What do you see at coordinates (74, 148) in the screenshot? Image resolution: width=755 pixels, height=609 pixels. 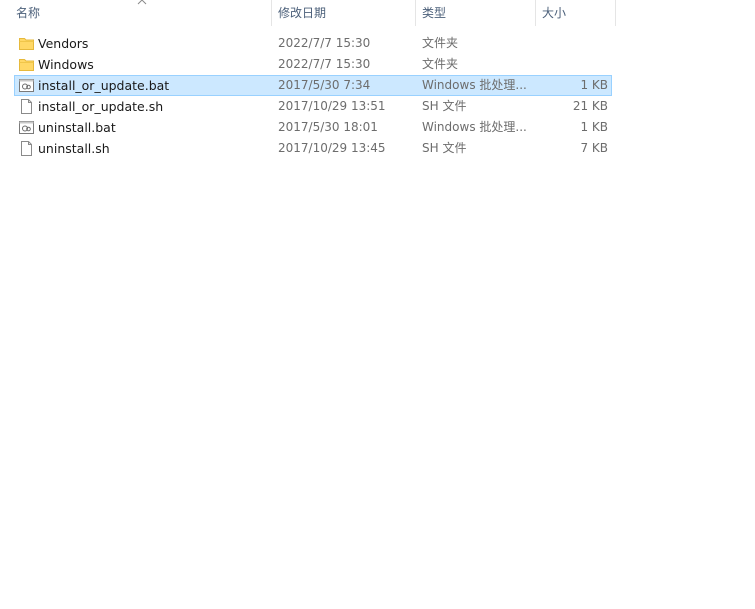 I see `file-name: uninstall.sh` at bounding box center [74, 148].